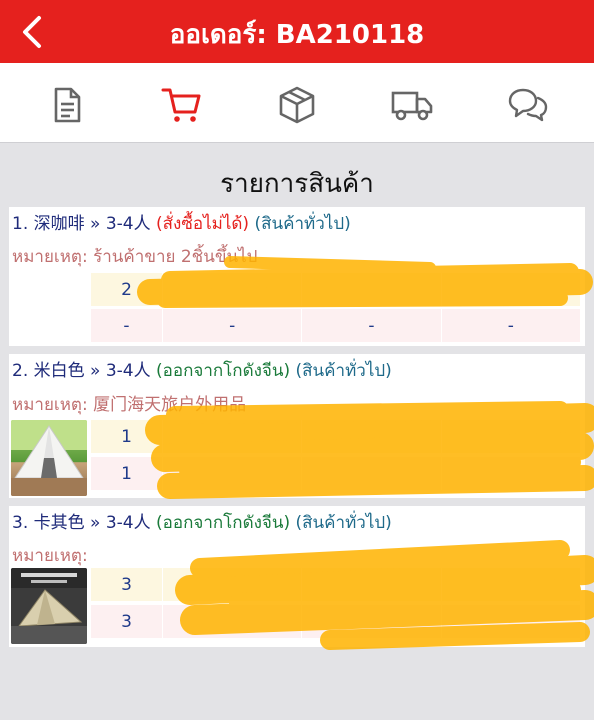 This screenshot has height=720, width=594. I want to click on tab-details, so click(67, 105).